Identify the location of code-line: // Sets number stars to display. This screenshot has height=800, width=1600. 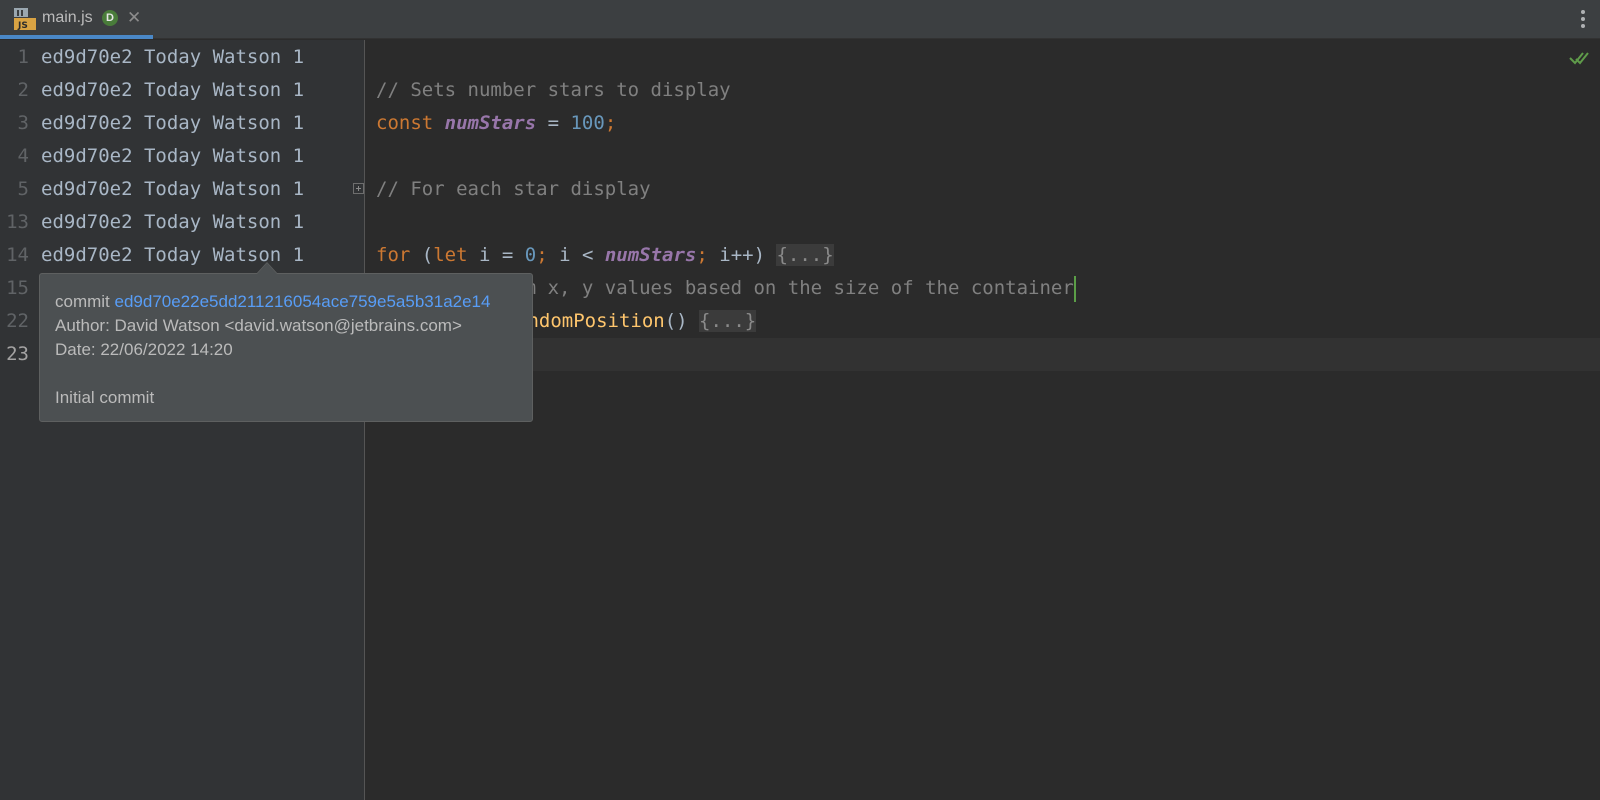
(983, 71).